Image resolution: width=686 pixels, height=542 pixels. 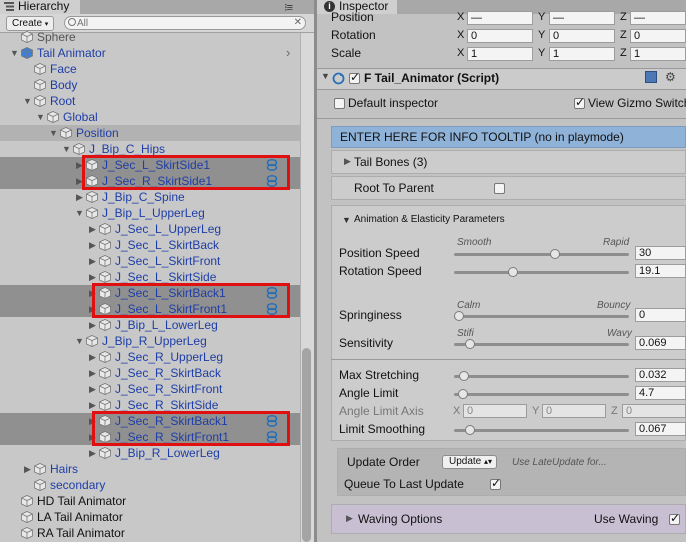 What do you see at coordinates (574, 411) in the screenshot?
I see `angle-axis-y-field: 0` at bounding box center [574, 411].